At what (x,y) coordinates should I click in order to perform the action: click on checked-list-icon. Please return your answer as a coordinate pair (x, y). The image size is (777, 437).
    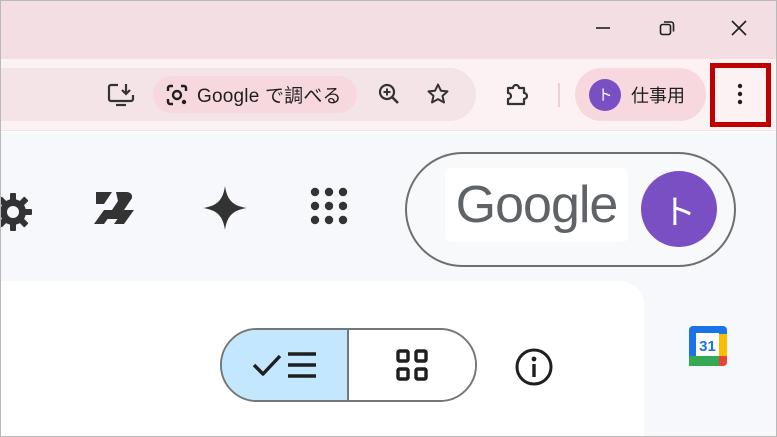
    Looking at the image, I should click on (284, 365).